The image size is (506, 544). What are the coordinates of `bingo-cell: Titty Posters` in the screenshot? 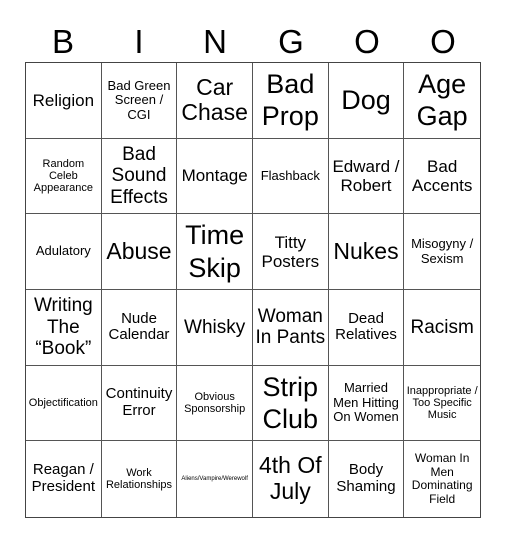 It's located at (290, 252).